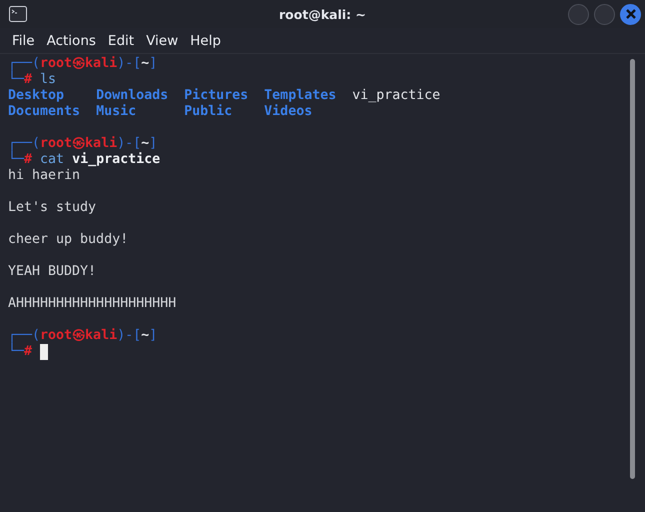 Image resolution: width=645 pixels, height=512 pixels. Describe the element at coordinates (18, 14) in the screenshot. I see `terminal-icon` at that location.